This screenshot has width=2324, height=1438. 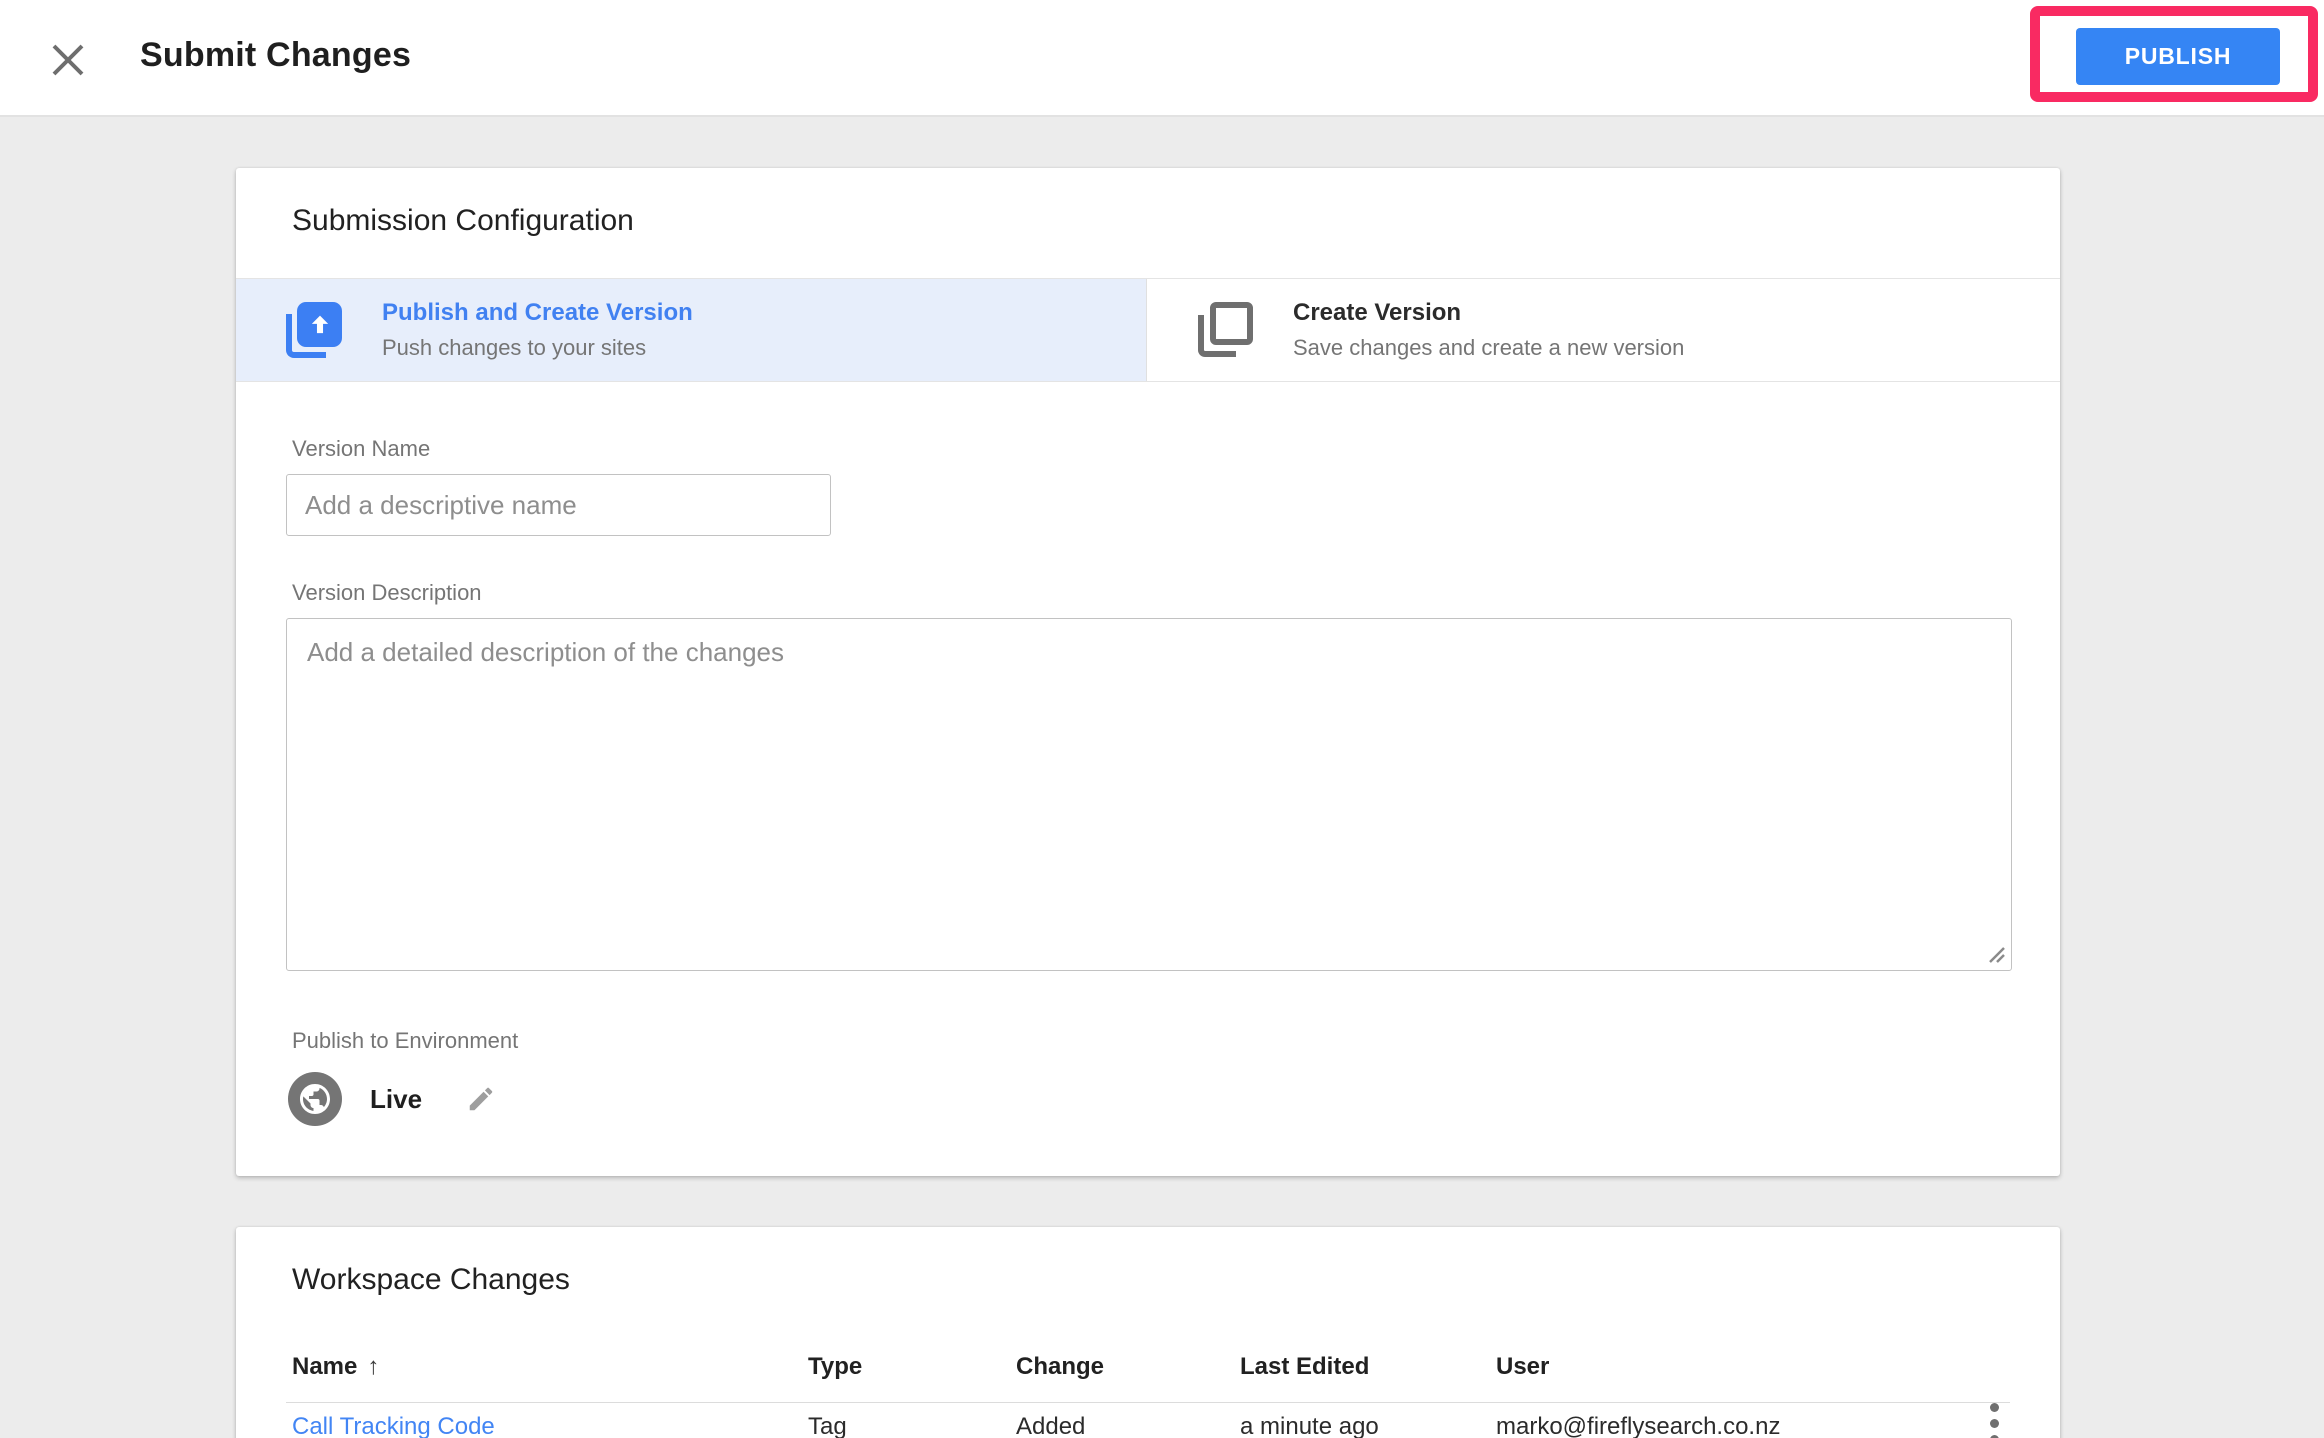 What do you see at coordinates (1377, 312) in the screenshot?
I see `option-title: Create Version` at bounding box center [1377, 312].